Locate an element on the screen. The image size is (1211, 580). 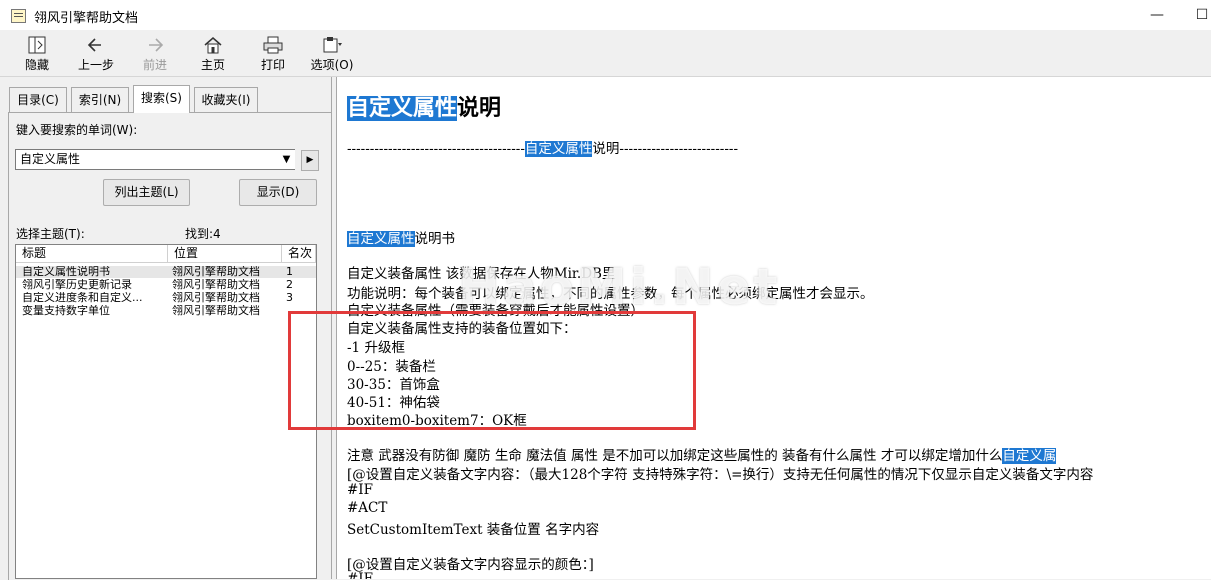
window-title: 翎风引擎帮助文档 is located at coordinates (86, 18).